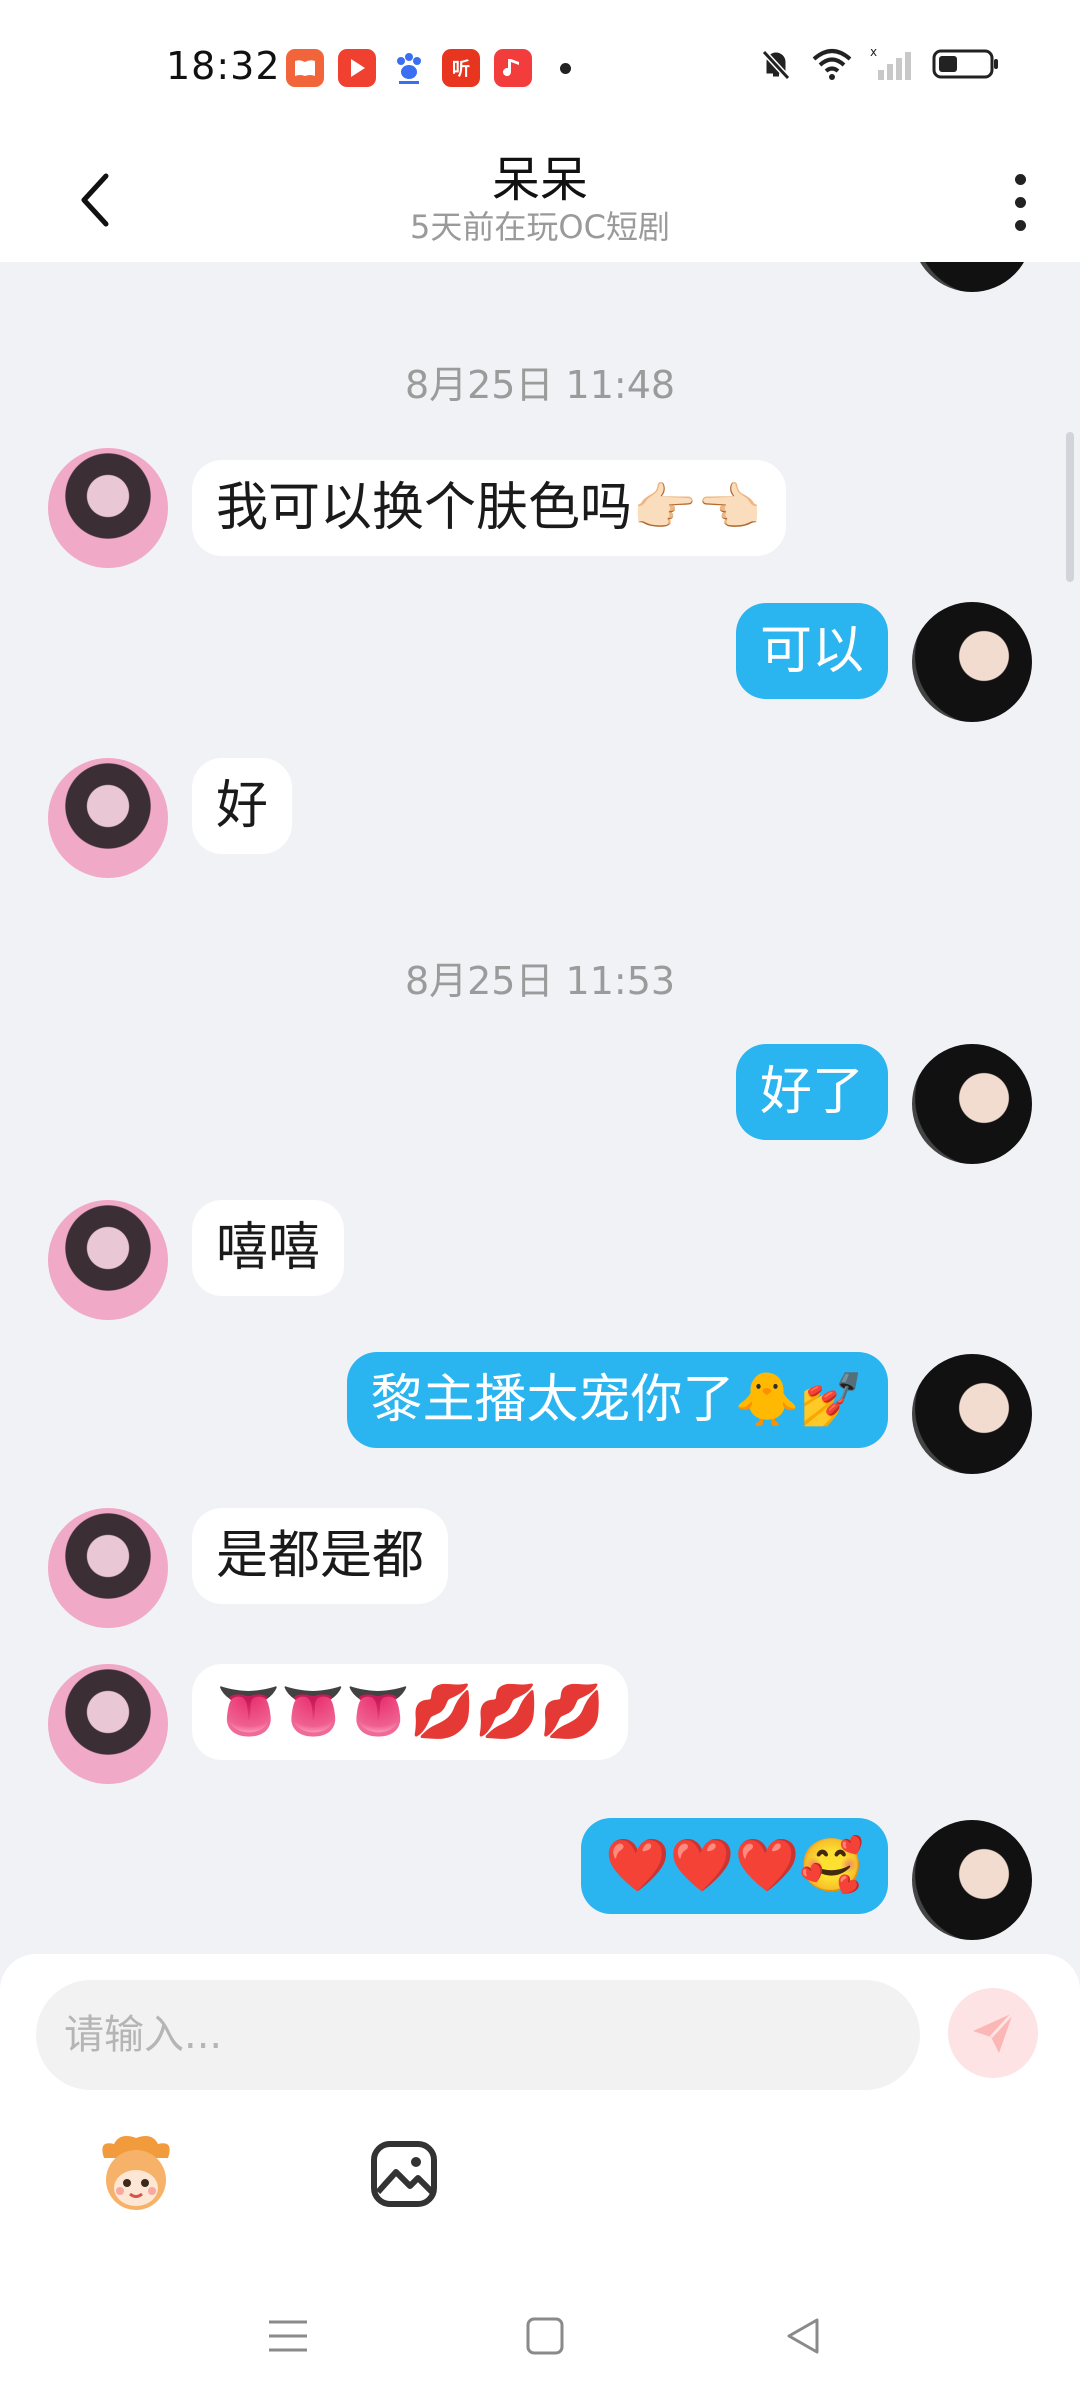 The width and height of the screenshot is (1080, 2400). I want to click on notification-dot, so click(565, 68).